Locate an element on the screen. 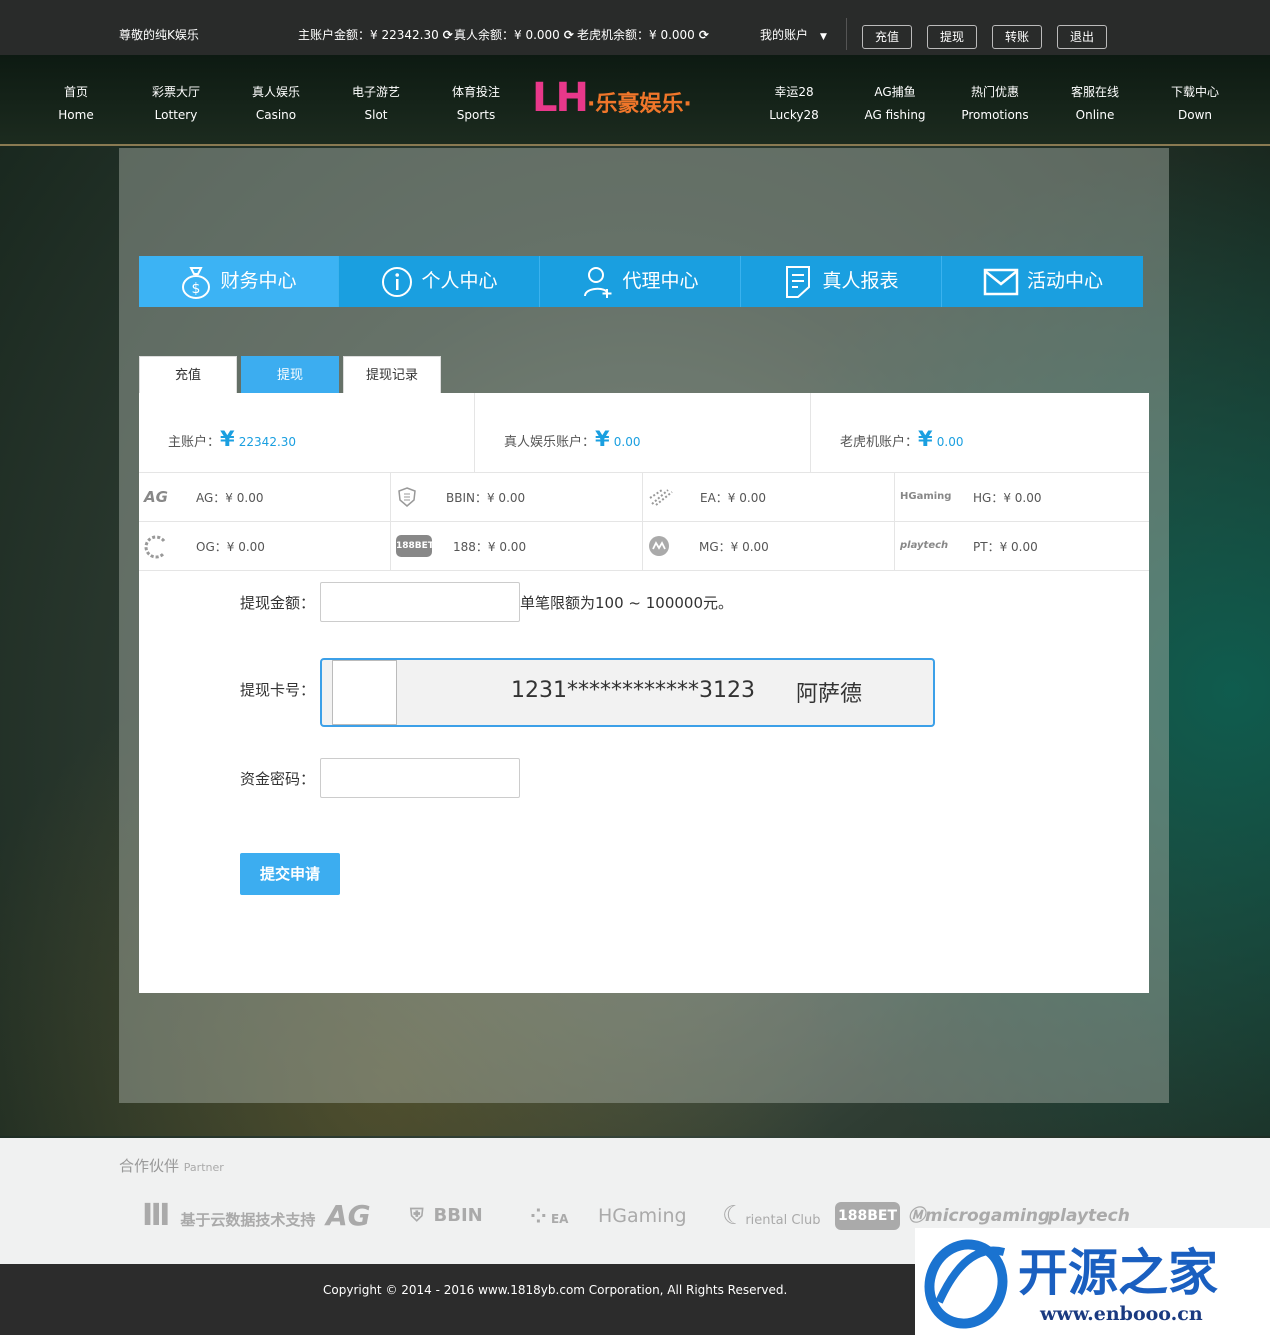 The image size is (1270, 1335). bank-card-select: 1231************3123 阿萨德 is located at coordinates (627, 692).